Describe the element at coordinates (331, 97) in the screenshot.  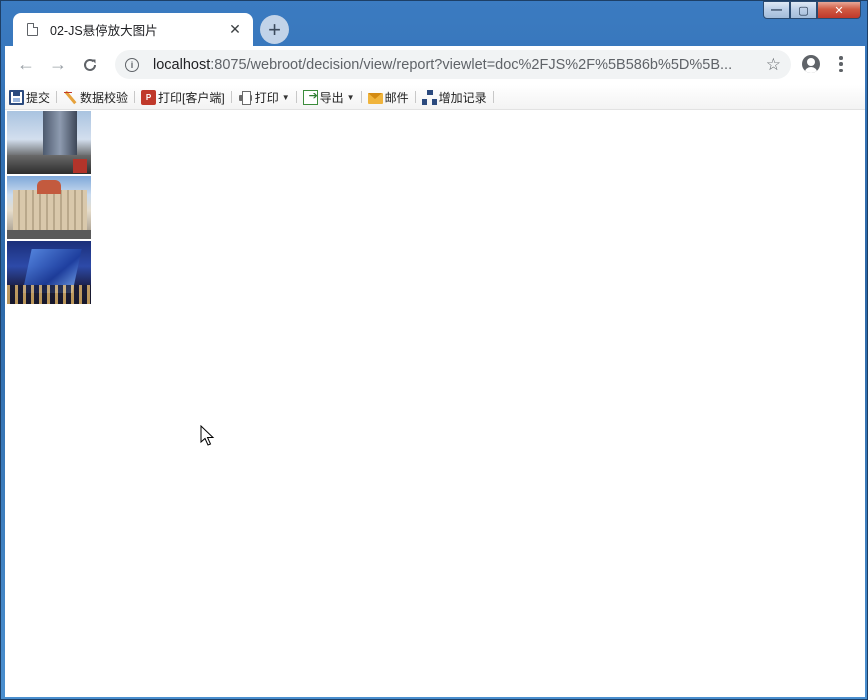
I see `export-label: 导出` at that location.